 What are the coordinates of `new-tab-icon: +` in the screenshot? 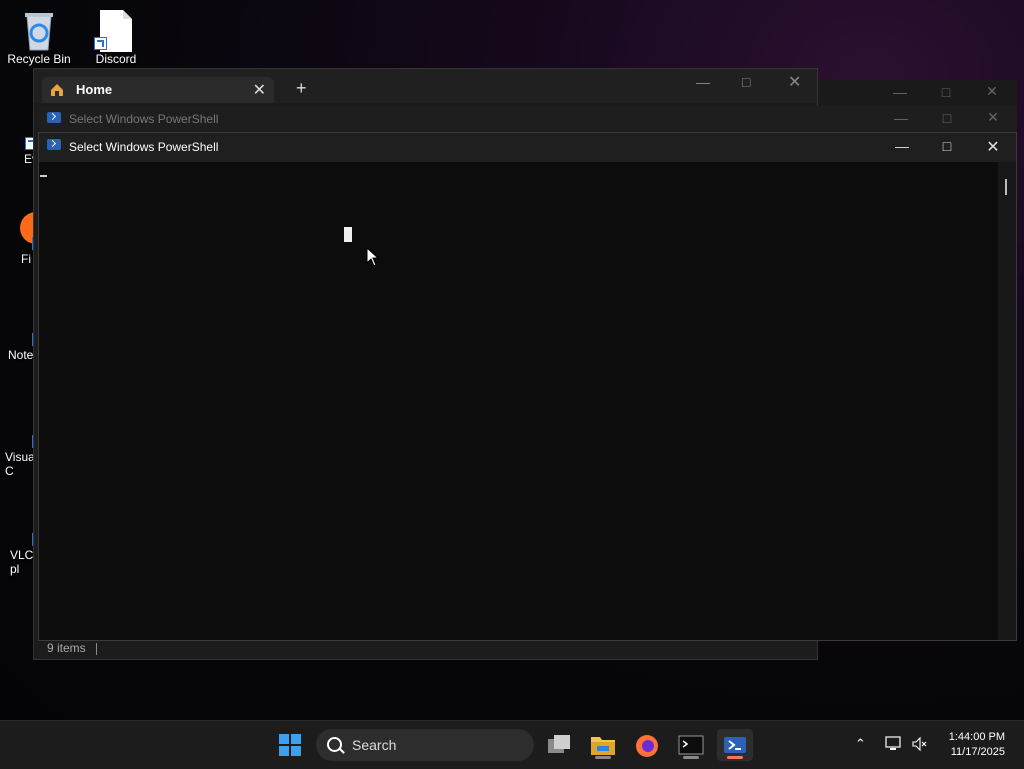 It's located at (301, 88).